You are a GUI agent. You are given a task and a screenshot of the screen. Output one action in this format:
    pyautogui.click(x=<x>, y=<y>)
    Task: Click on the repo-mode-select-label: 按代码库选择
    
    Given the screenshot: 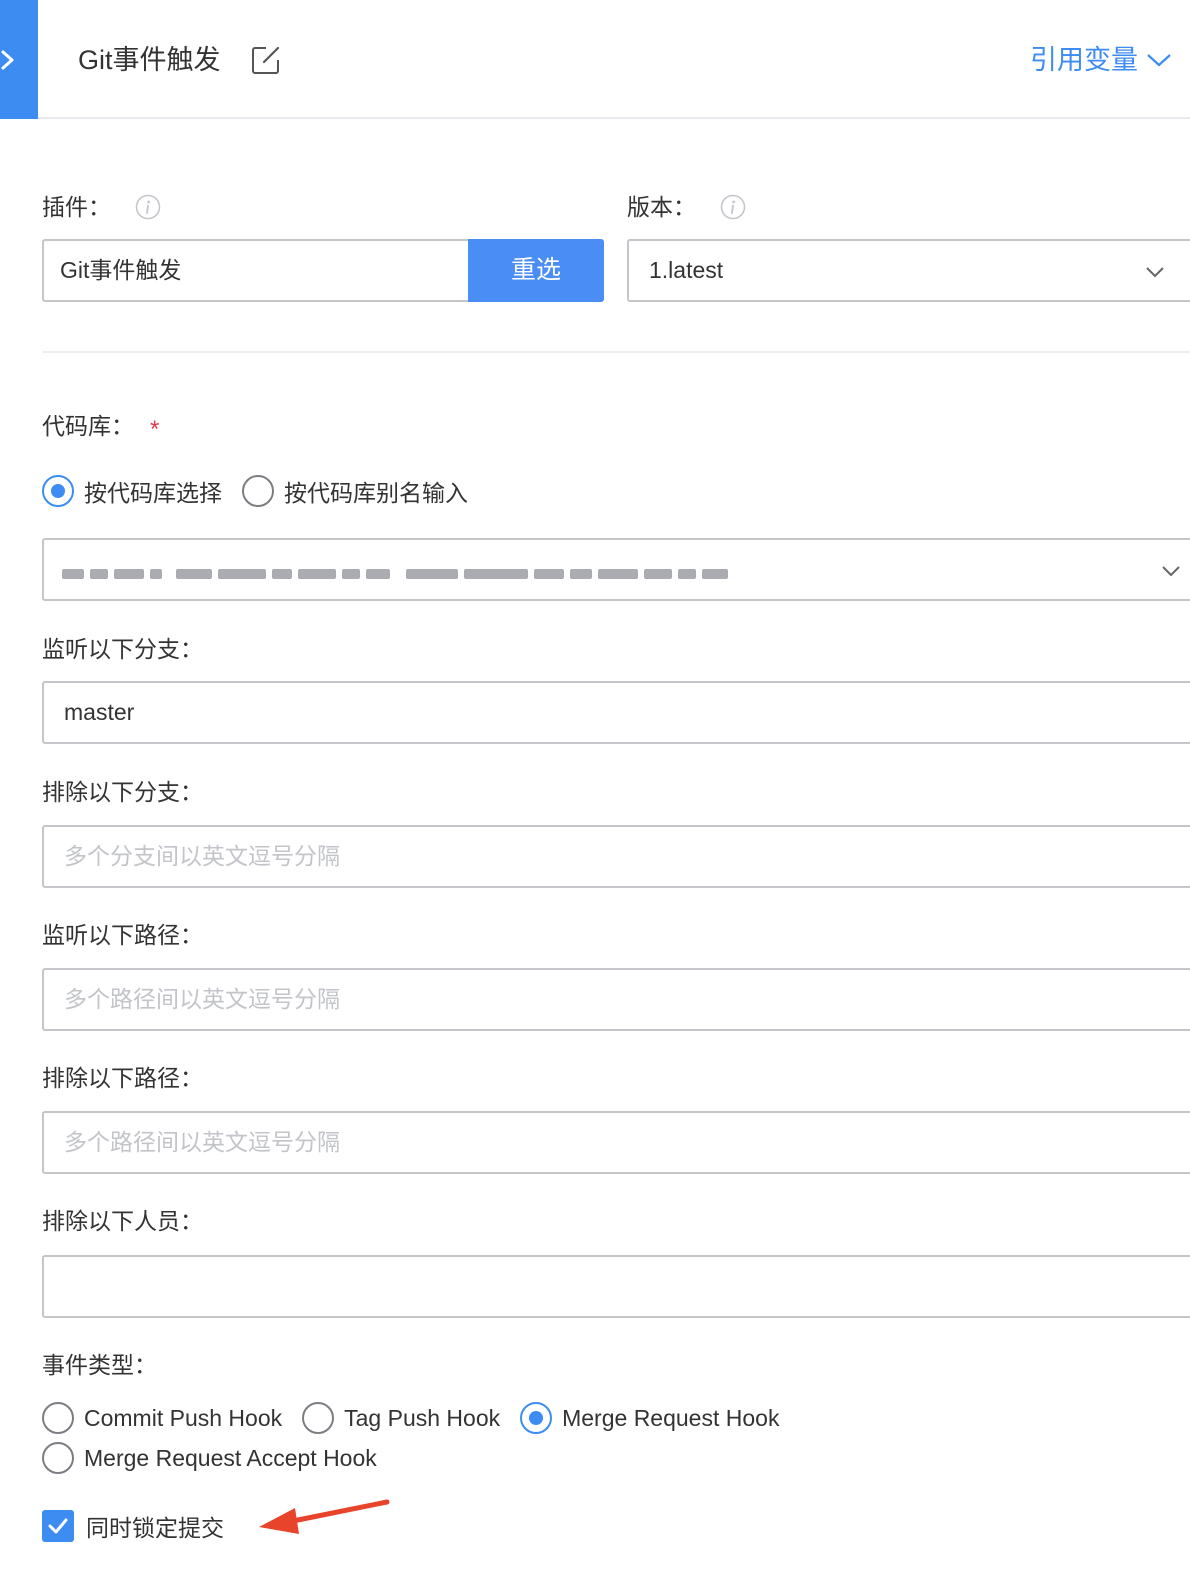 What is the action you would take?
    pyautogui.click(x=153, y=493)
    